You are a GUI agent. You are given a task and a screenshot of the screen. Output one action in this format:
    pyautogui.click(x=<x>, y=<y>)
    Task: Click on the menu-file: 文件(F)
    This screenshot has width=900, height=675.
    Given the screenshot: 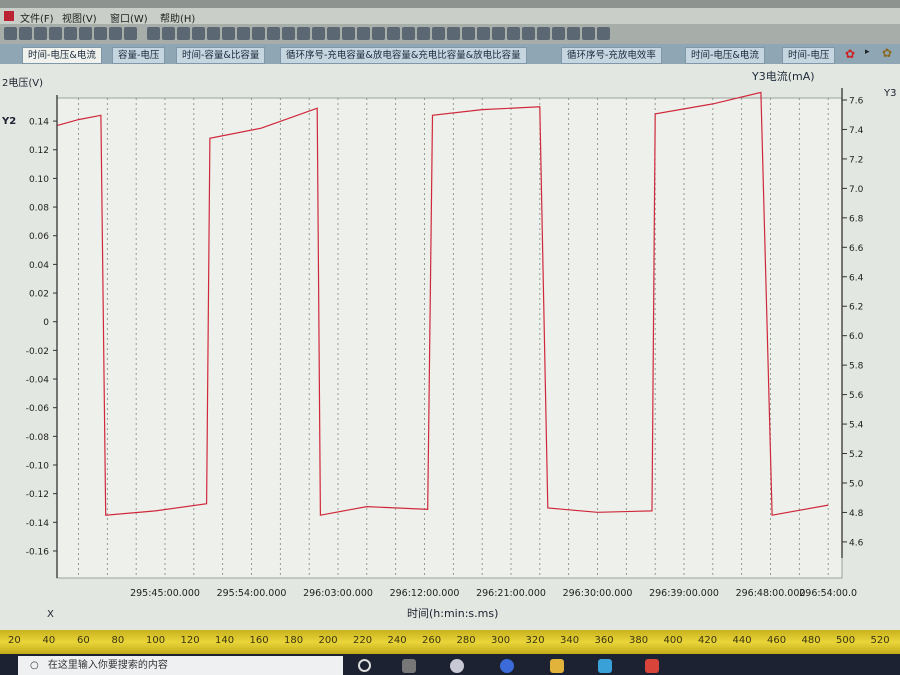 What is the action you would take?
    pyautogui.click(x=37, y=17)
    